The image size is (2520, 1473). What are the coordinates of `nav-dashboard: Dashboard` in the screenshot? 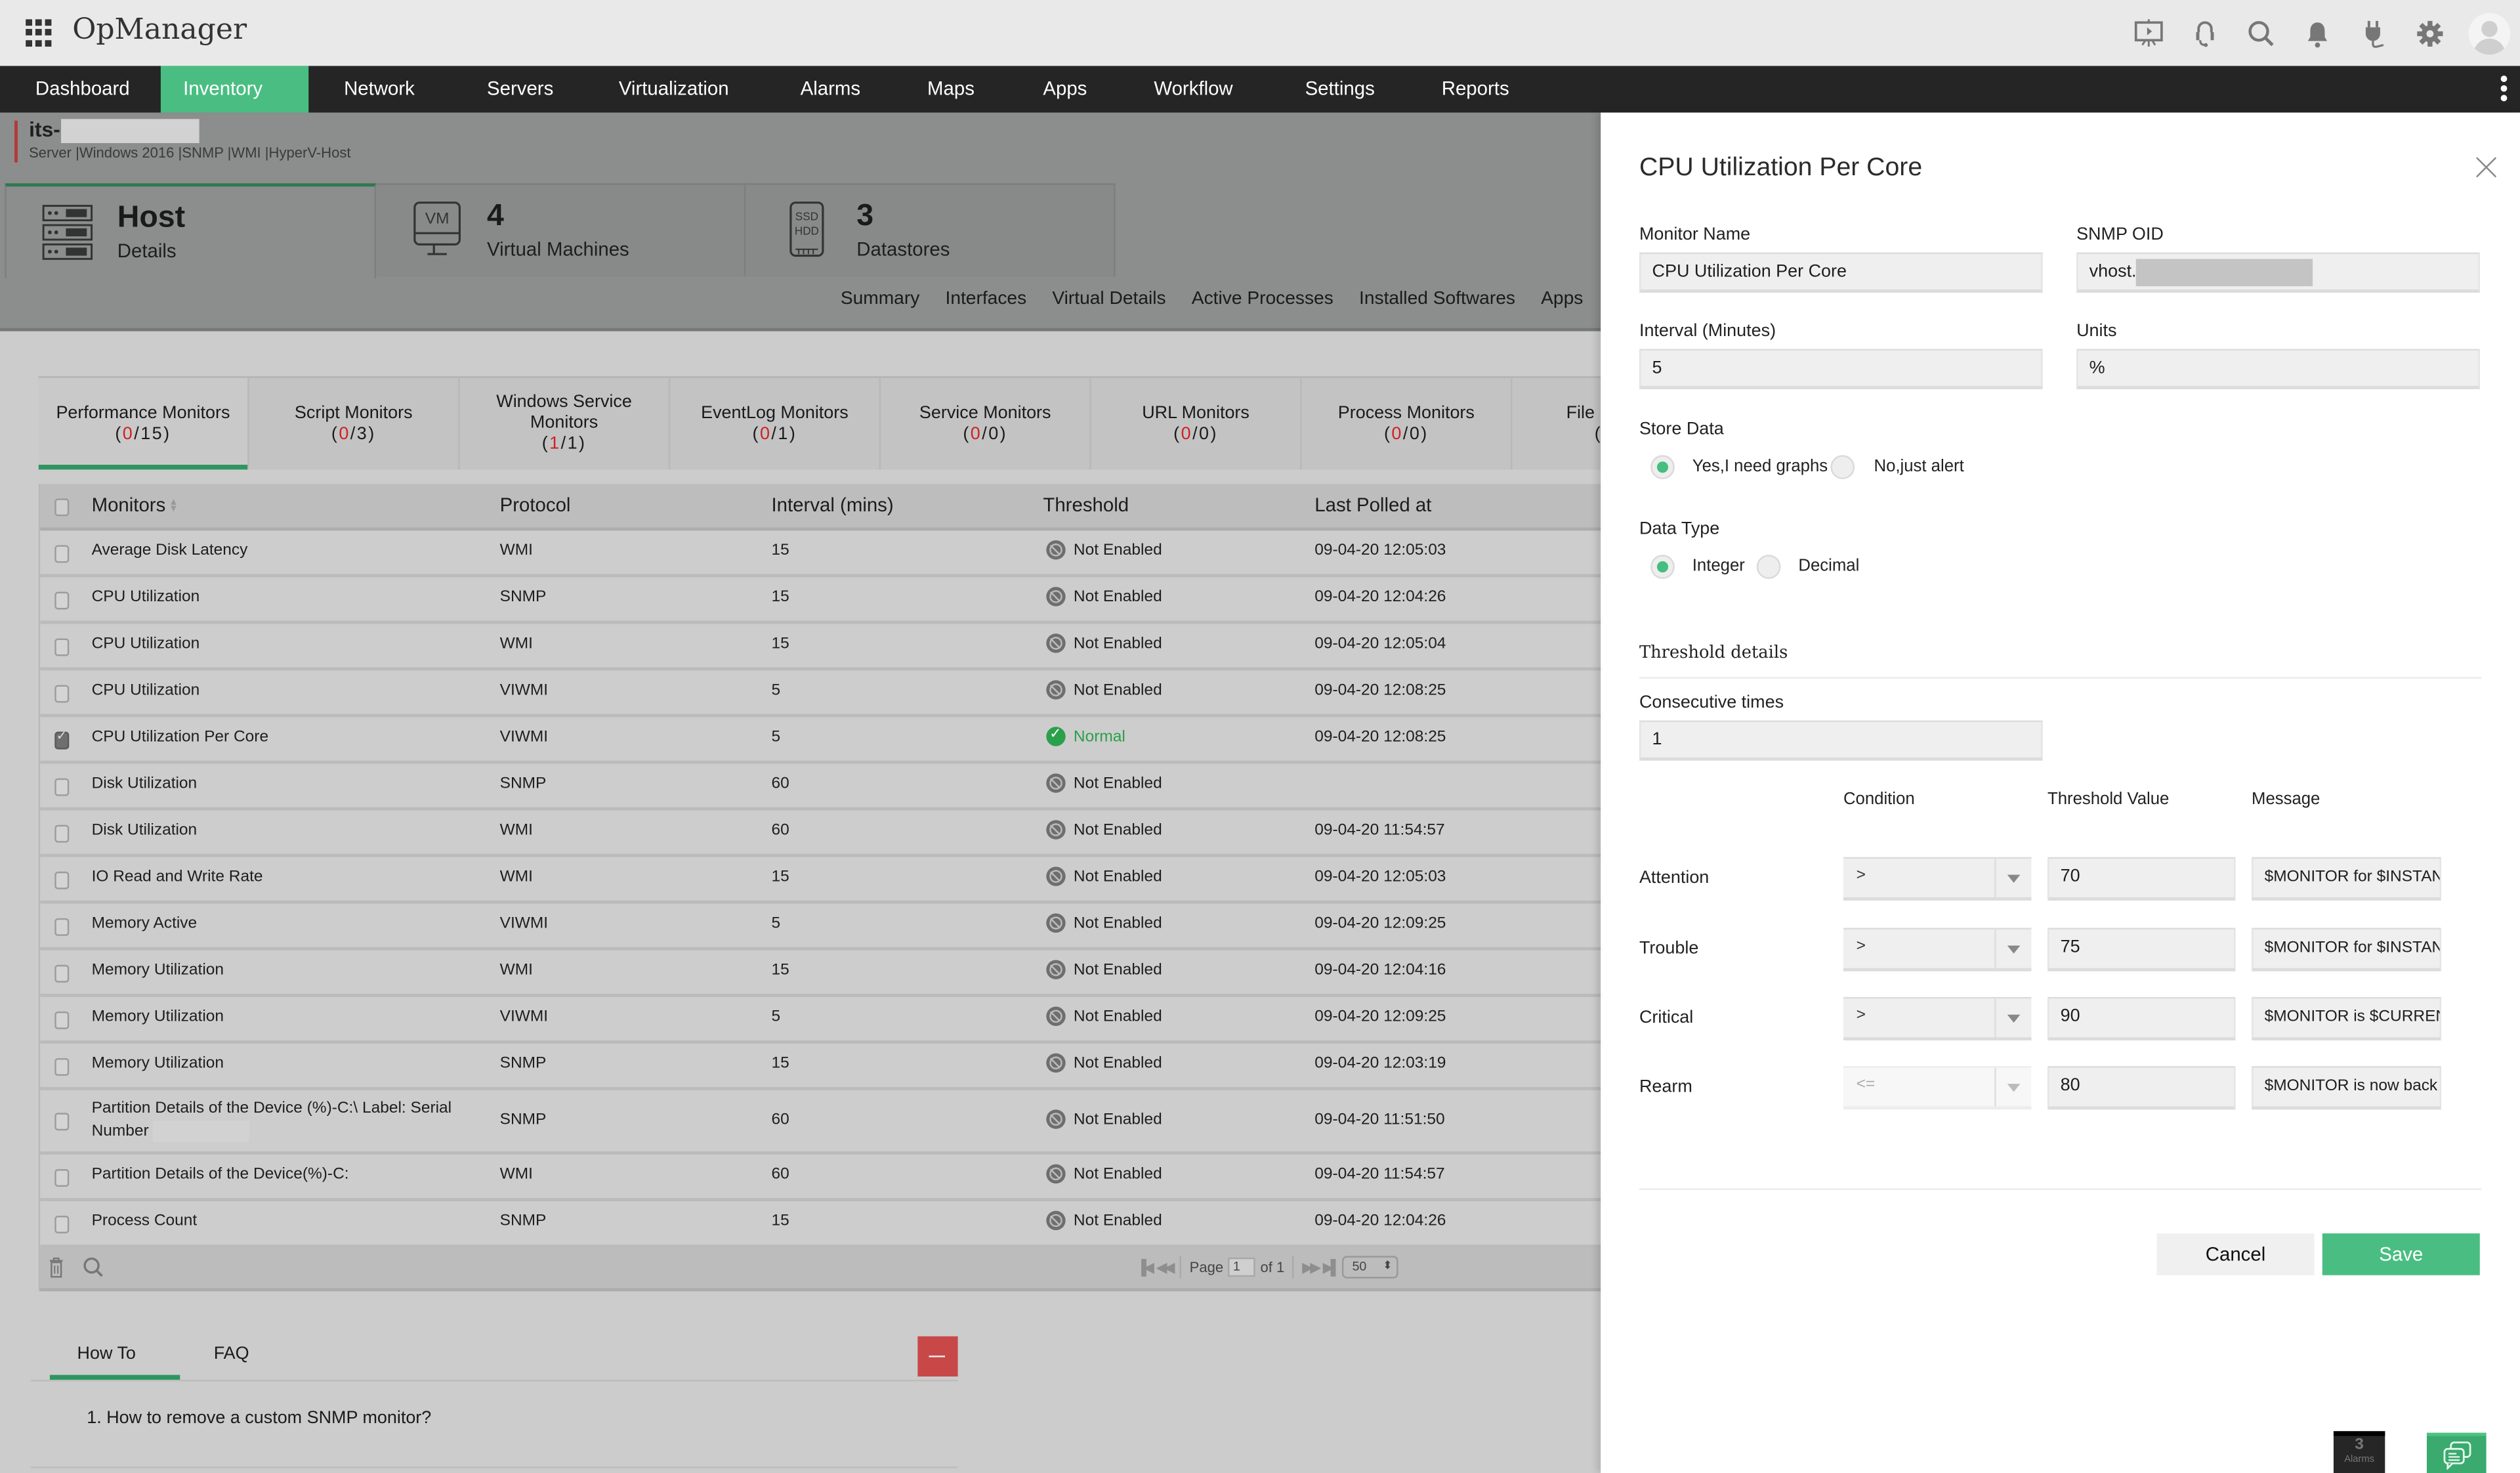 It's located at (82, 89).